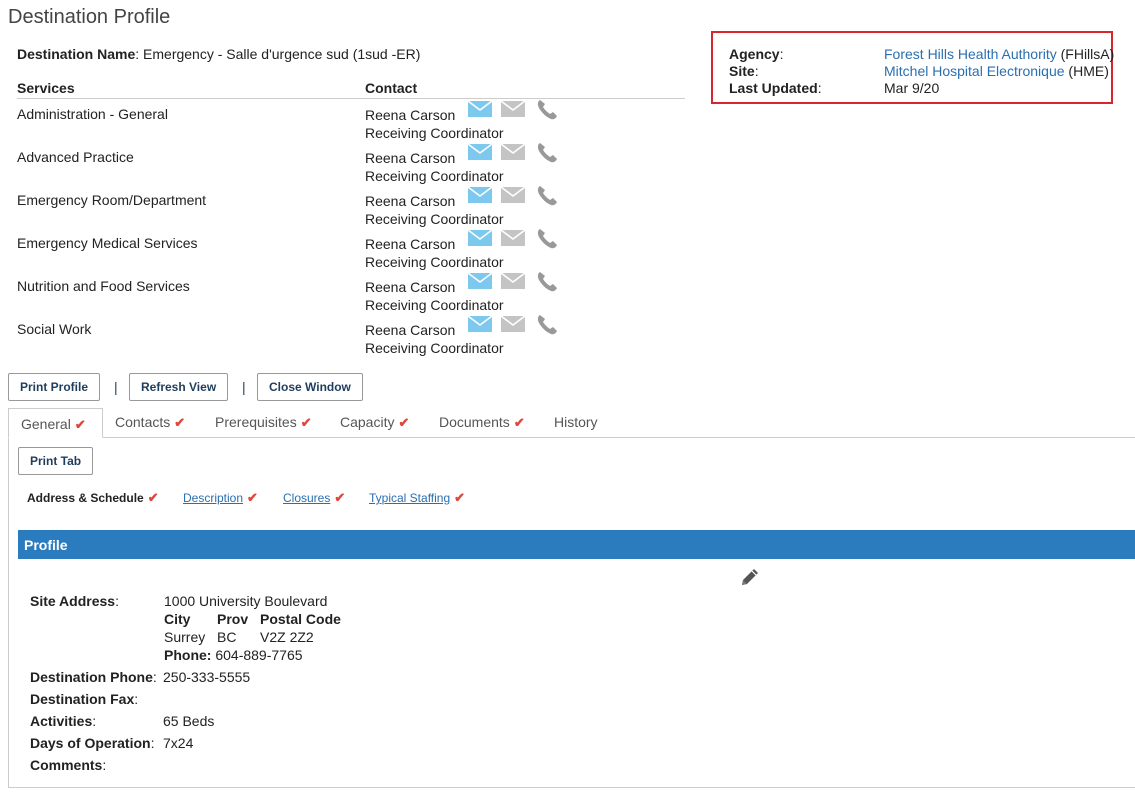  I want to click on services-header: Services, so click(46, 88).